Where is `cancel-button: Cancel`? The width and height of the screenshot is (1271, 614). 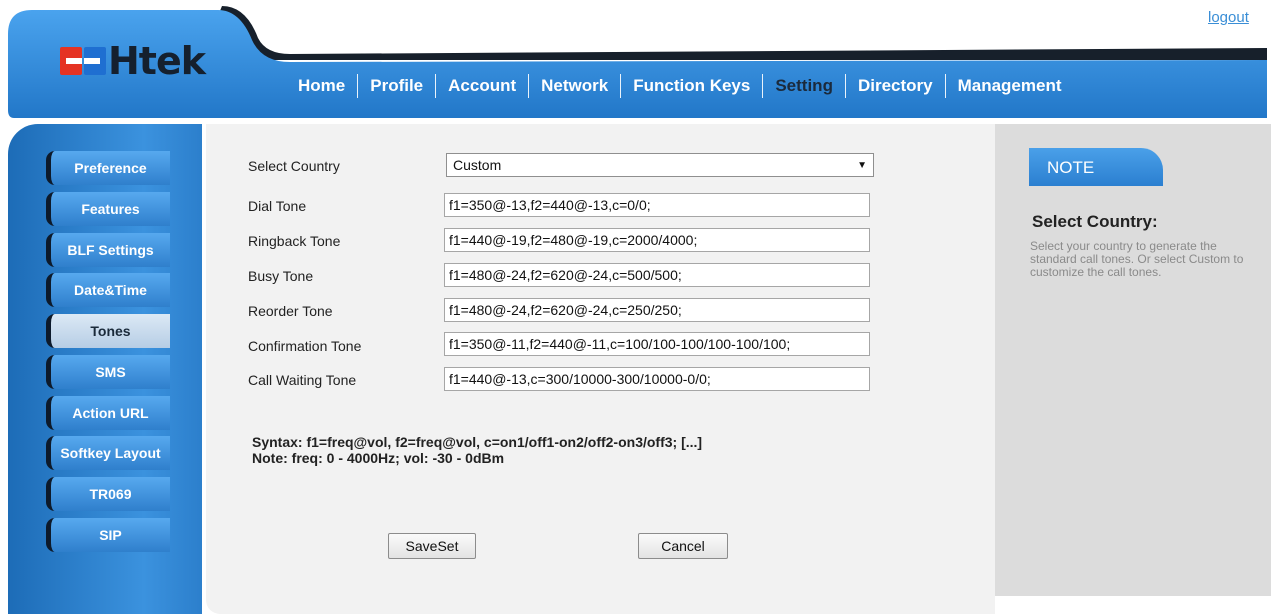 cancel-button: Cancel is located at coordinates (683, 546).